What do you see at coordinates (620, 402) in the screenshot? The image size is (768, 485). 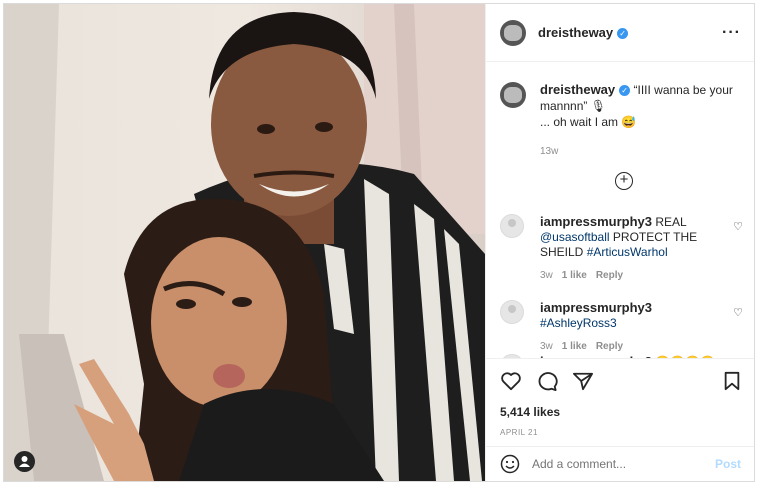 I see `post-actions: 5,414 likes APRIL 21` at bounding box center [620, 402].